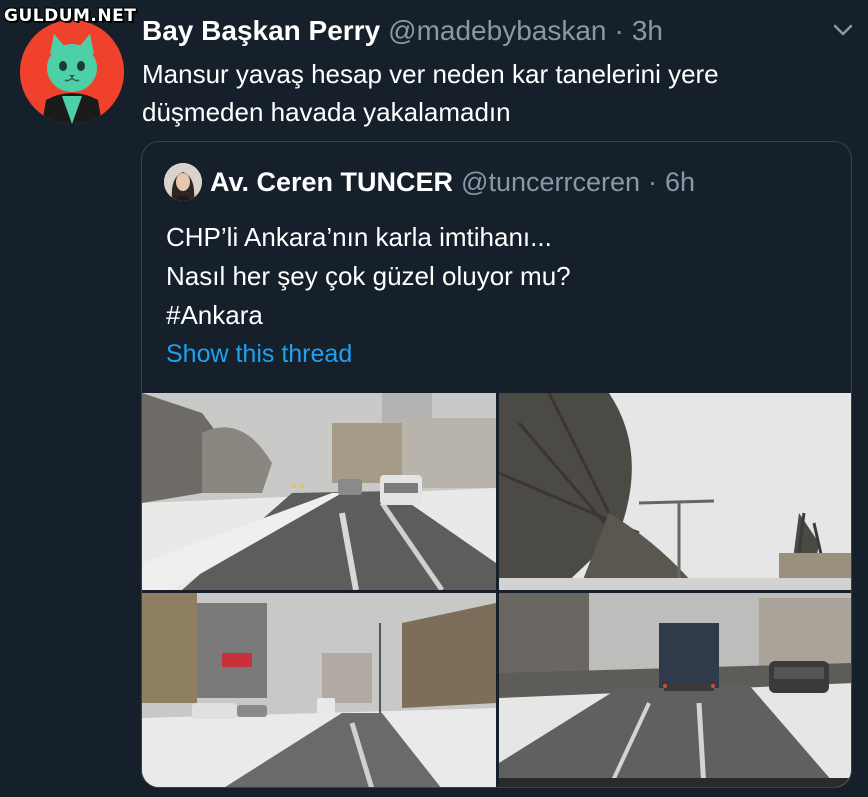  Describe the element at coordinates (331, 182) in the screenshot. I see `quoted-author-name: Av. Ceren TUNCER` at that location.